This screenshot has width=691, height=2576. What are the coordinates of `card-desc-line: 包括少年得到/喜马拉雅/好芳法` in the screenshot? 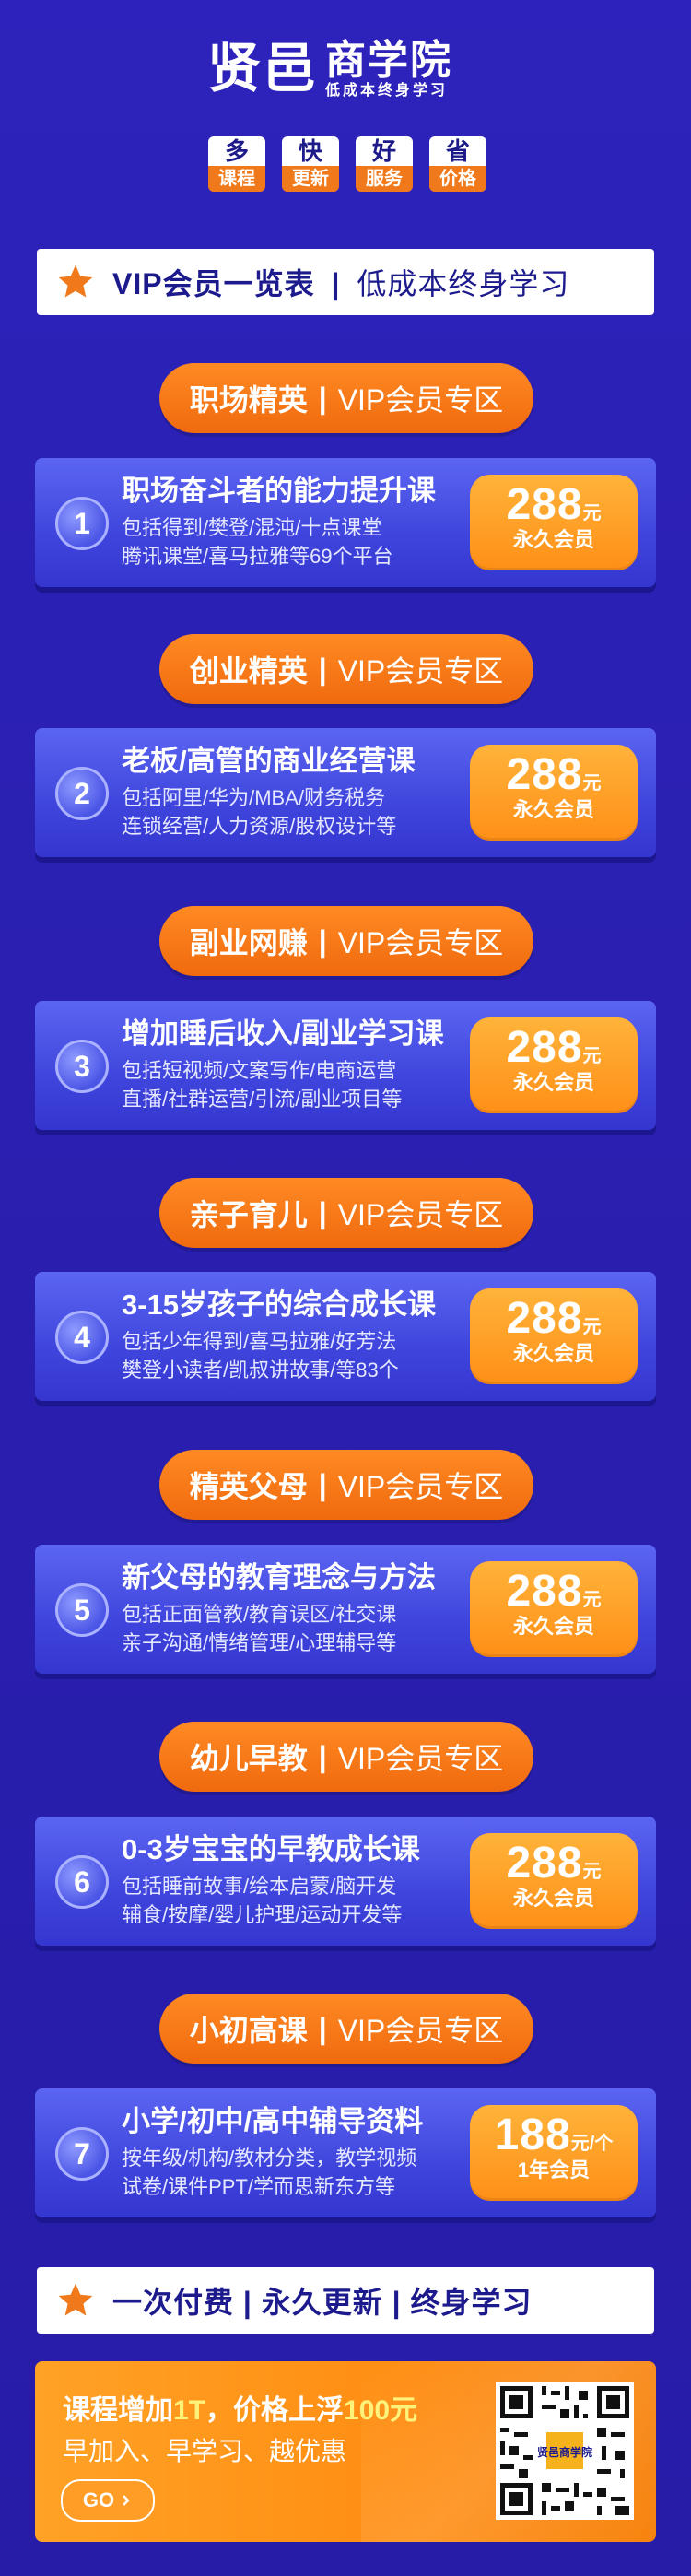 It's located at (259, 1341).